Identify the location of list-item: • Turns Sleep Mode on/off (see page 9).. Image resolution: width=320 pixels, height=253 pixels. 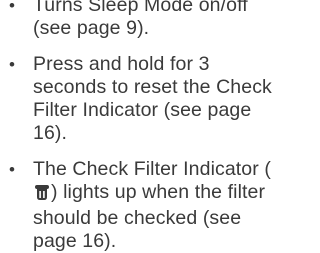
(146, 20).